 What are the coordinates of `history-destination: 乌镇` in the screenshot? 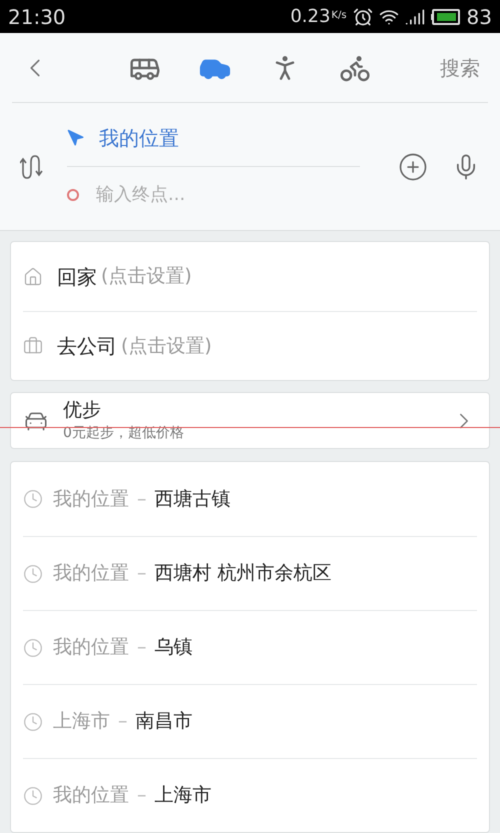 It's located at (173, 647).